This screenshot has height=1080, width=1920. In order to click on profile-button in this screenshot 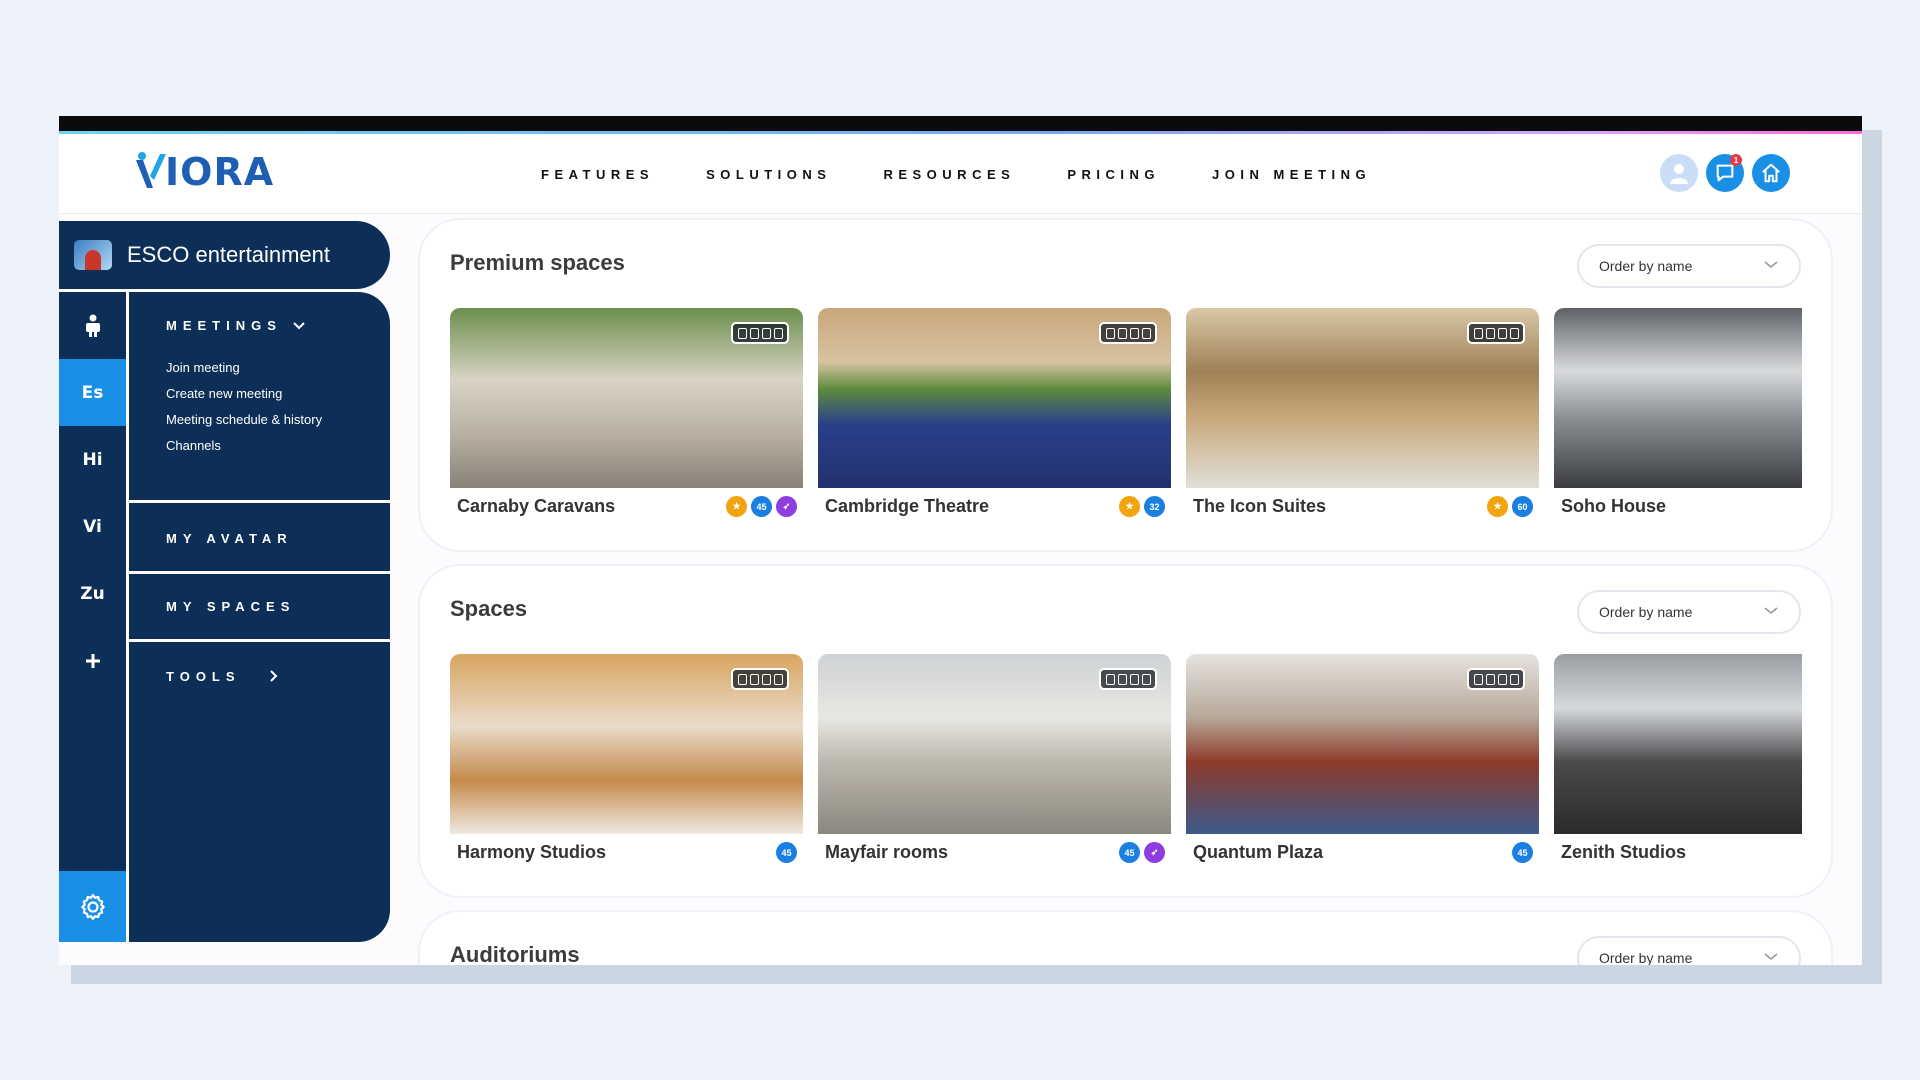, I will do `click(1679, 173)`.